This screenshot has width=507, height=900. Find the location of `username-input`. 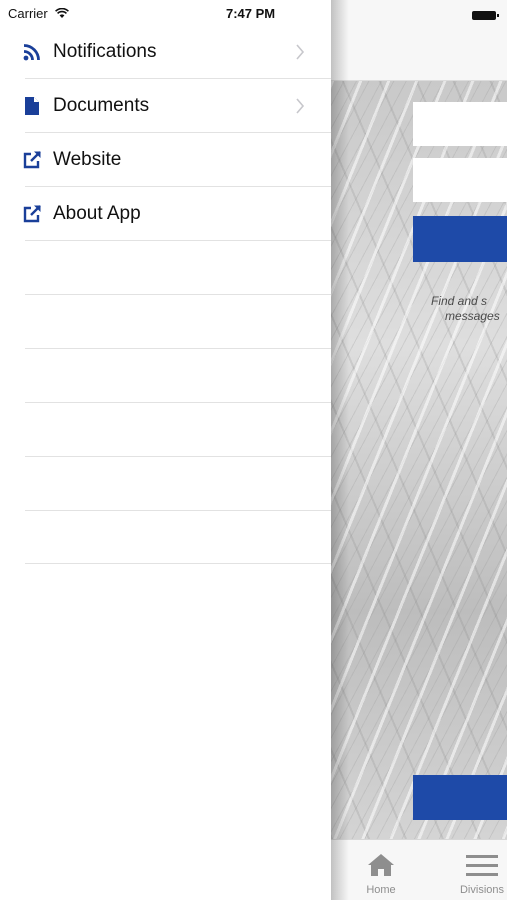

username-input is located at coordinates (460, 124).